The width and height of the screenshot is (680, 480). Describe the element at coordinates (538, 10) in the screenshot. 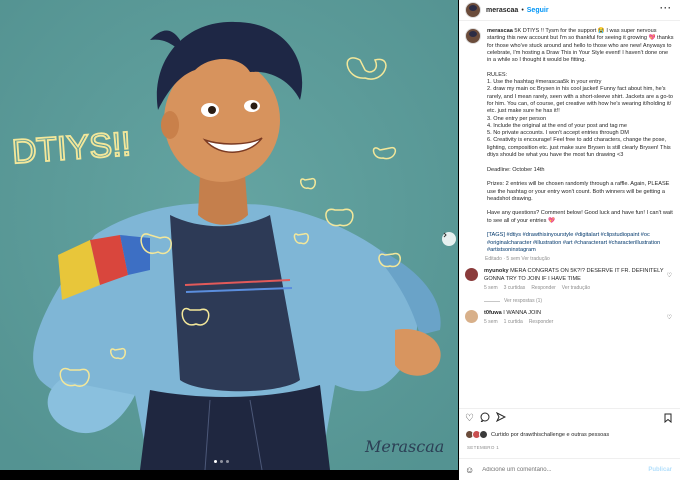

I see `follow-button: Seguir` at that location.